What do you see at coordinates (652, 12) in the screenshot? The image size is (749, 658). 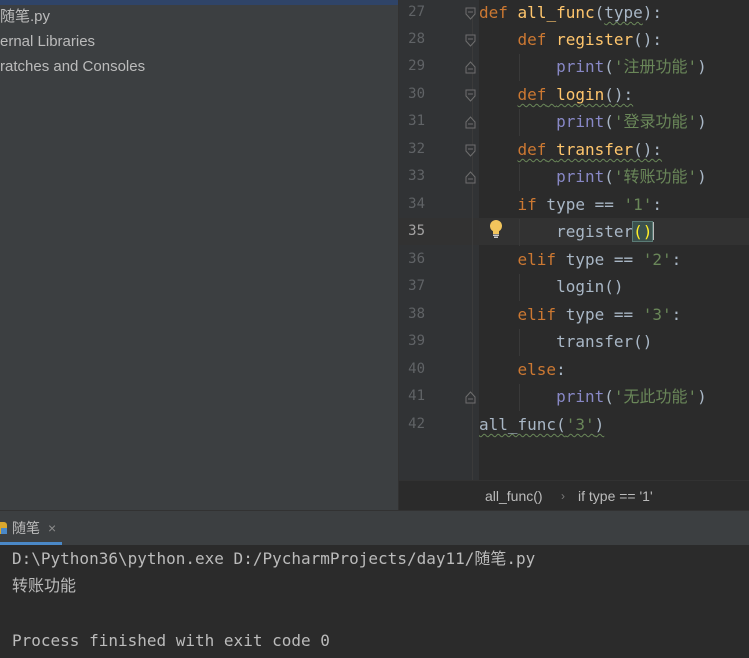 I see `paren-token: ):` at bounding box center [652, 12].